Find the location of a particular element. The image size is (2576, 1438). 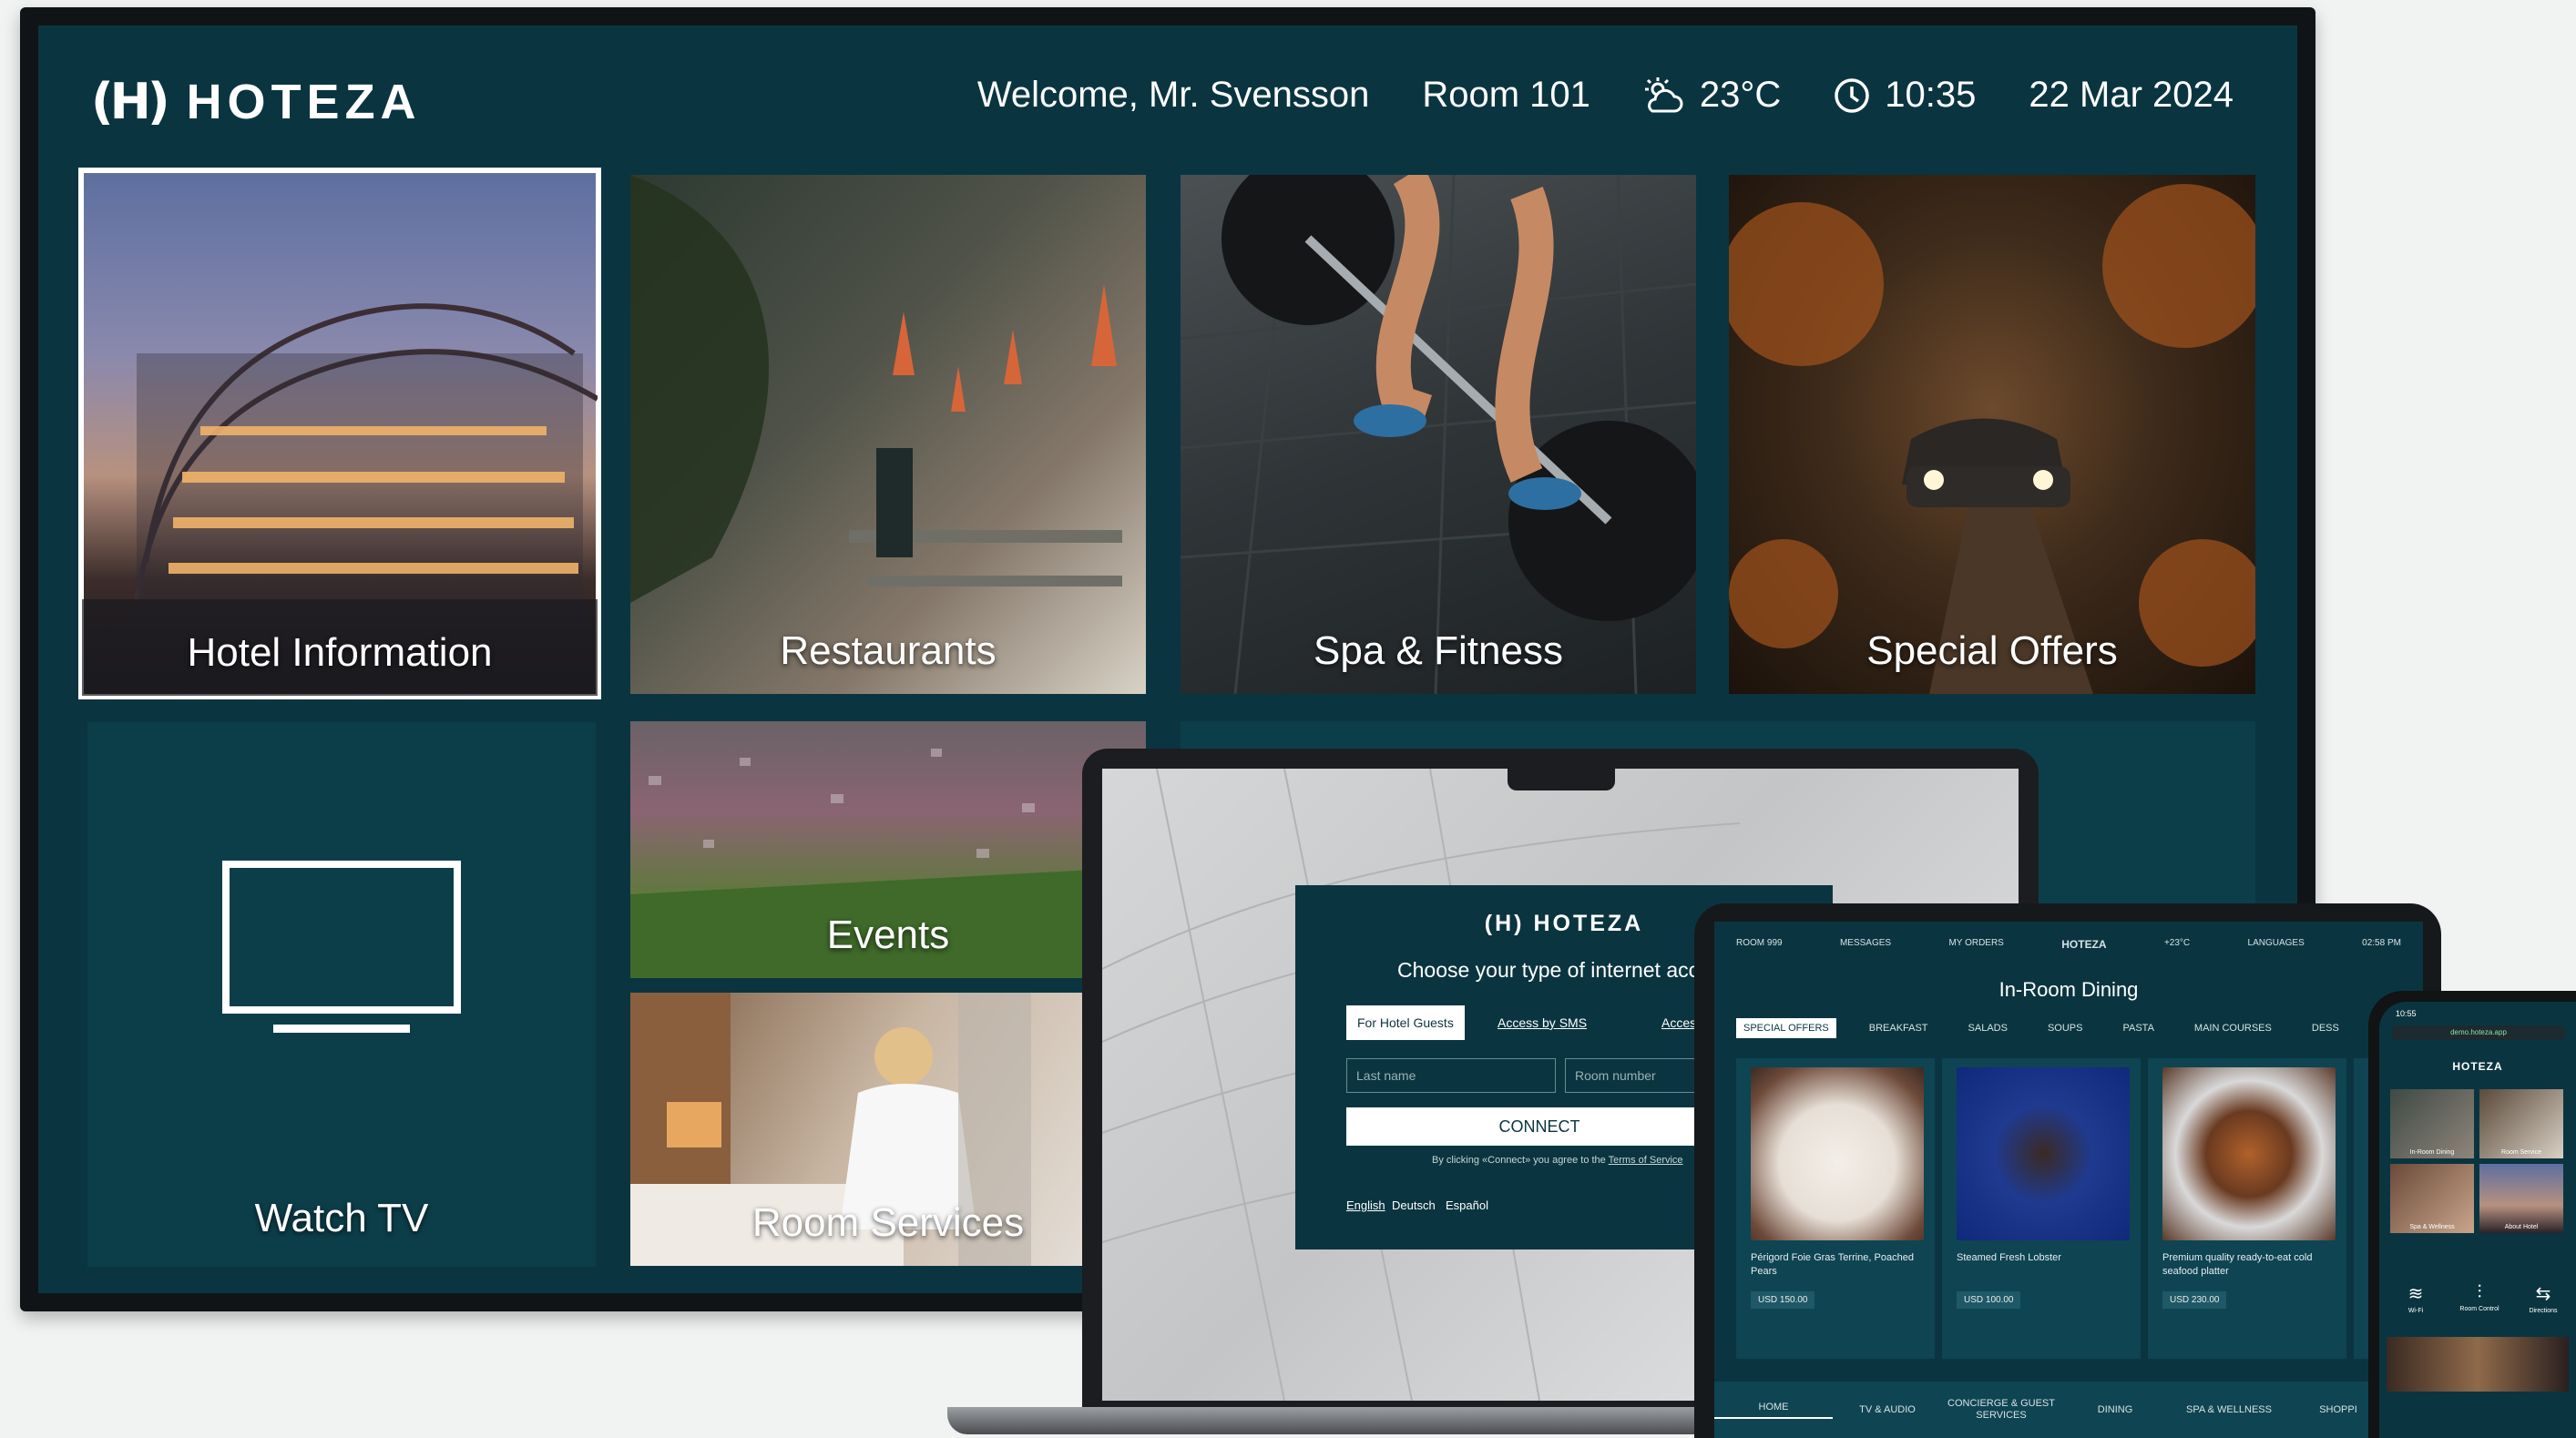

tile-restaurants: Restaurants is located at coordinates (888, 434).